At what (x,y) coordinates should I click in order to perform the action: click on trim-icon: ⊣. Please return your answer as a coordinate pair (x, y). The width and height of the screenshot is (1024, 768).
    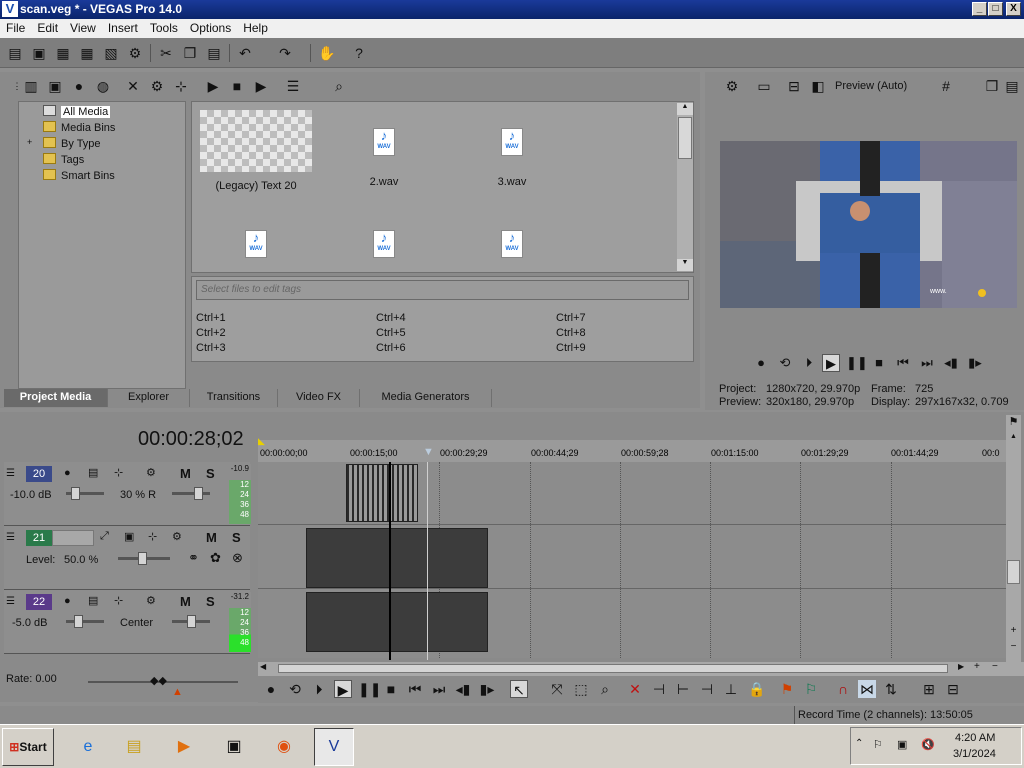
    Looking at the image, I should click on (659, 689).